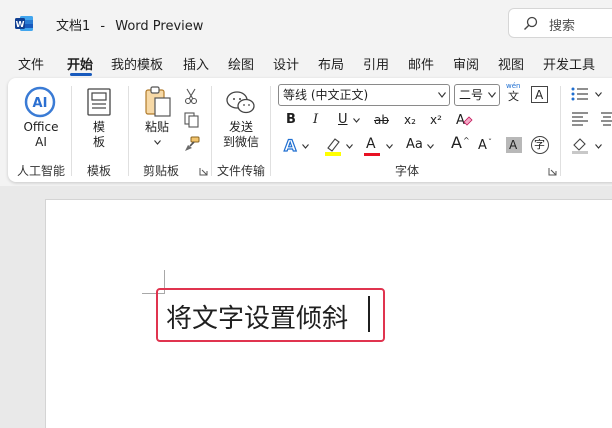  Describe the element at coordinates (99, 102) in the screenshot. I see `template-icon` at that location.